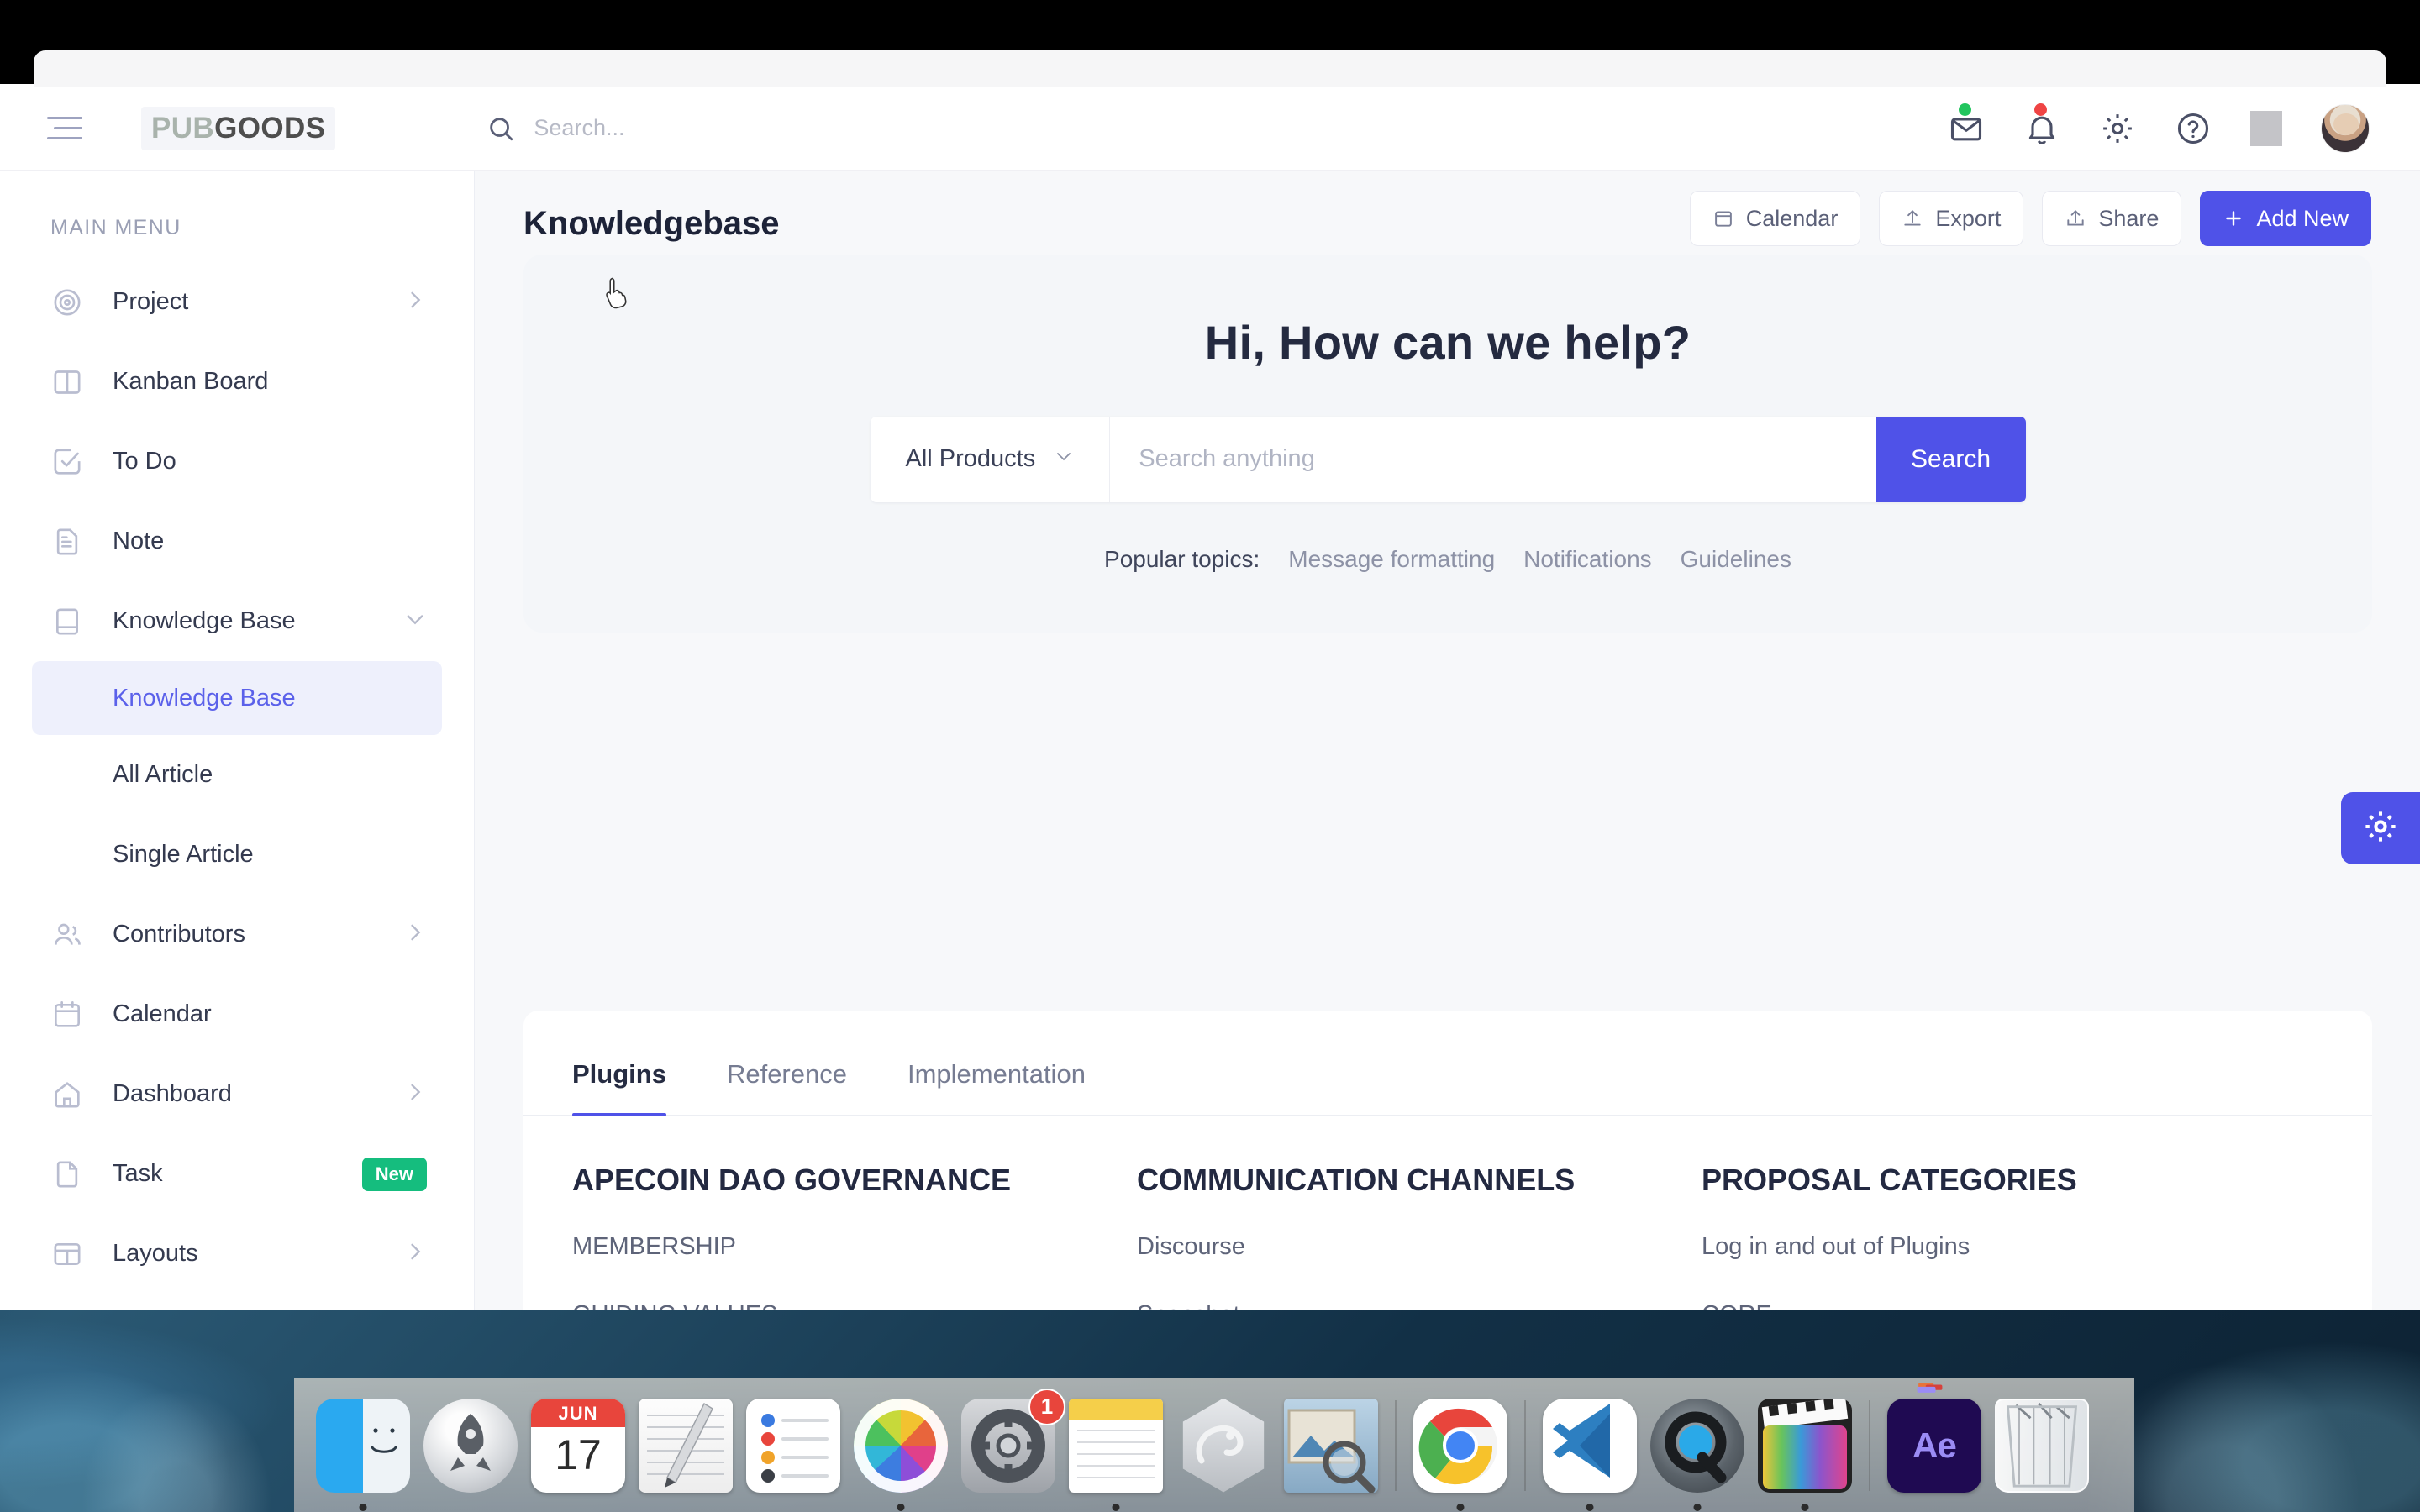  What do you see at coordinates (1934, 1440) in the screenshot?
I see `dock-item-after-effects: Ae` at bounding box center [1934, 1440].